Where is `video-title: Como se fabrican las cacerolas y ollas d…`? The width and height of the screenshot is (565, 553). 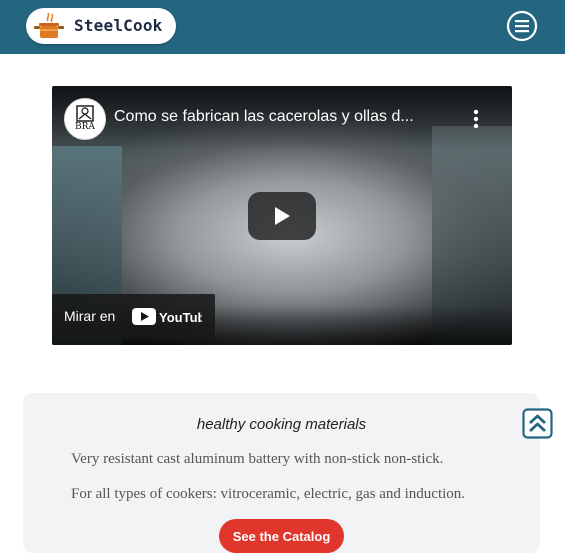
video-title: Como se fabrican las cacerolas y ollas d… is located at coordinates (279, 117).